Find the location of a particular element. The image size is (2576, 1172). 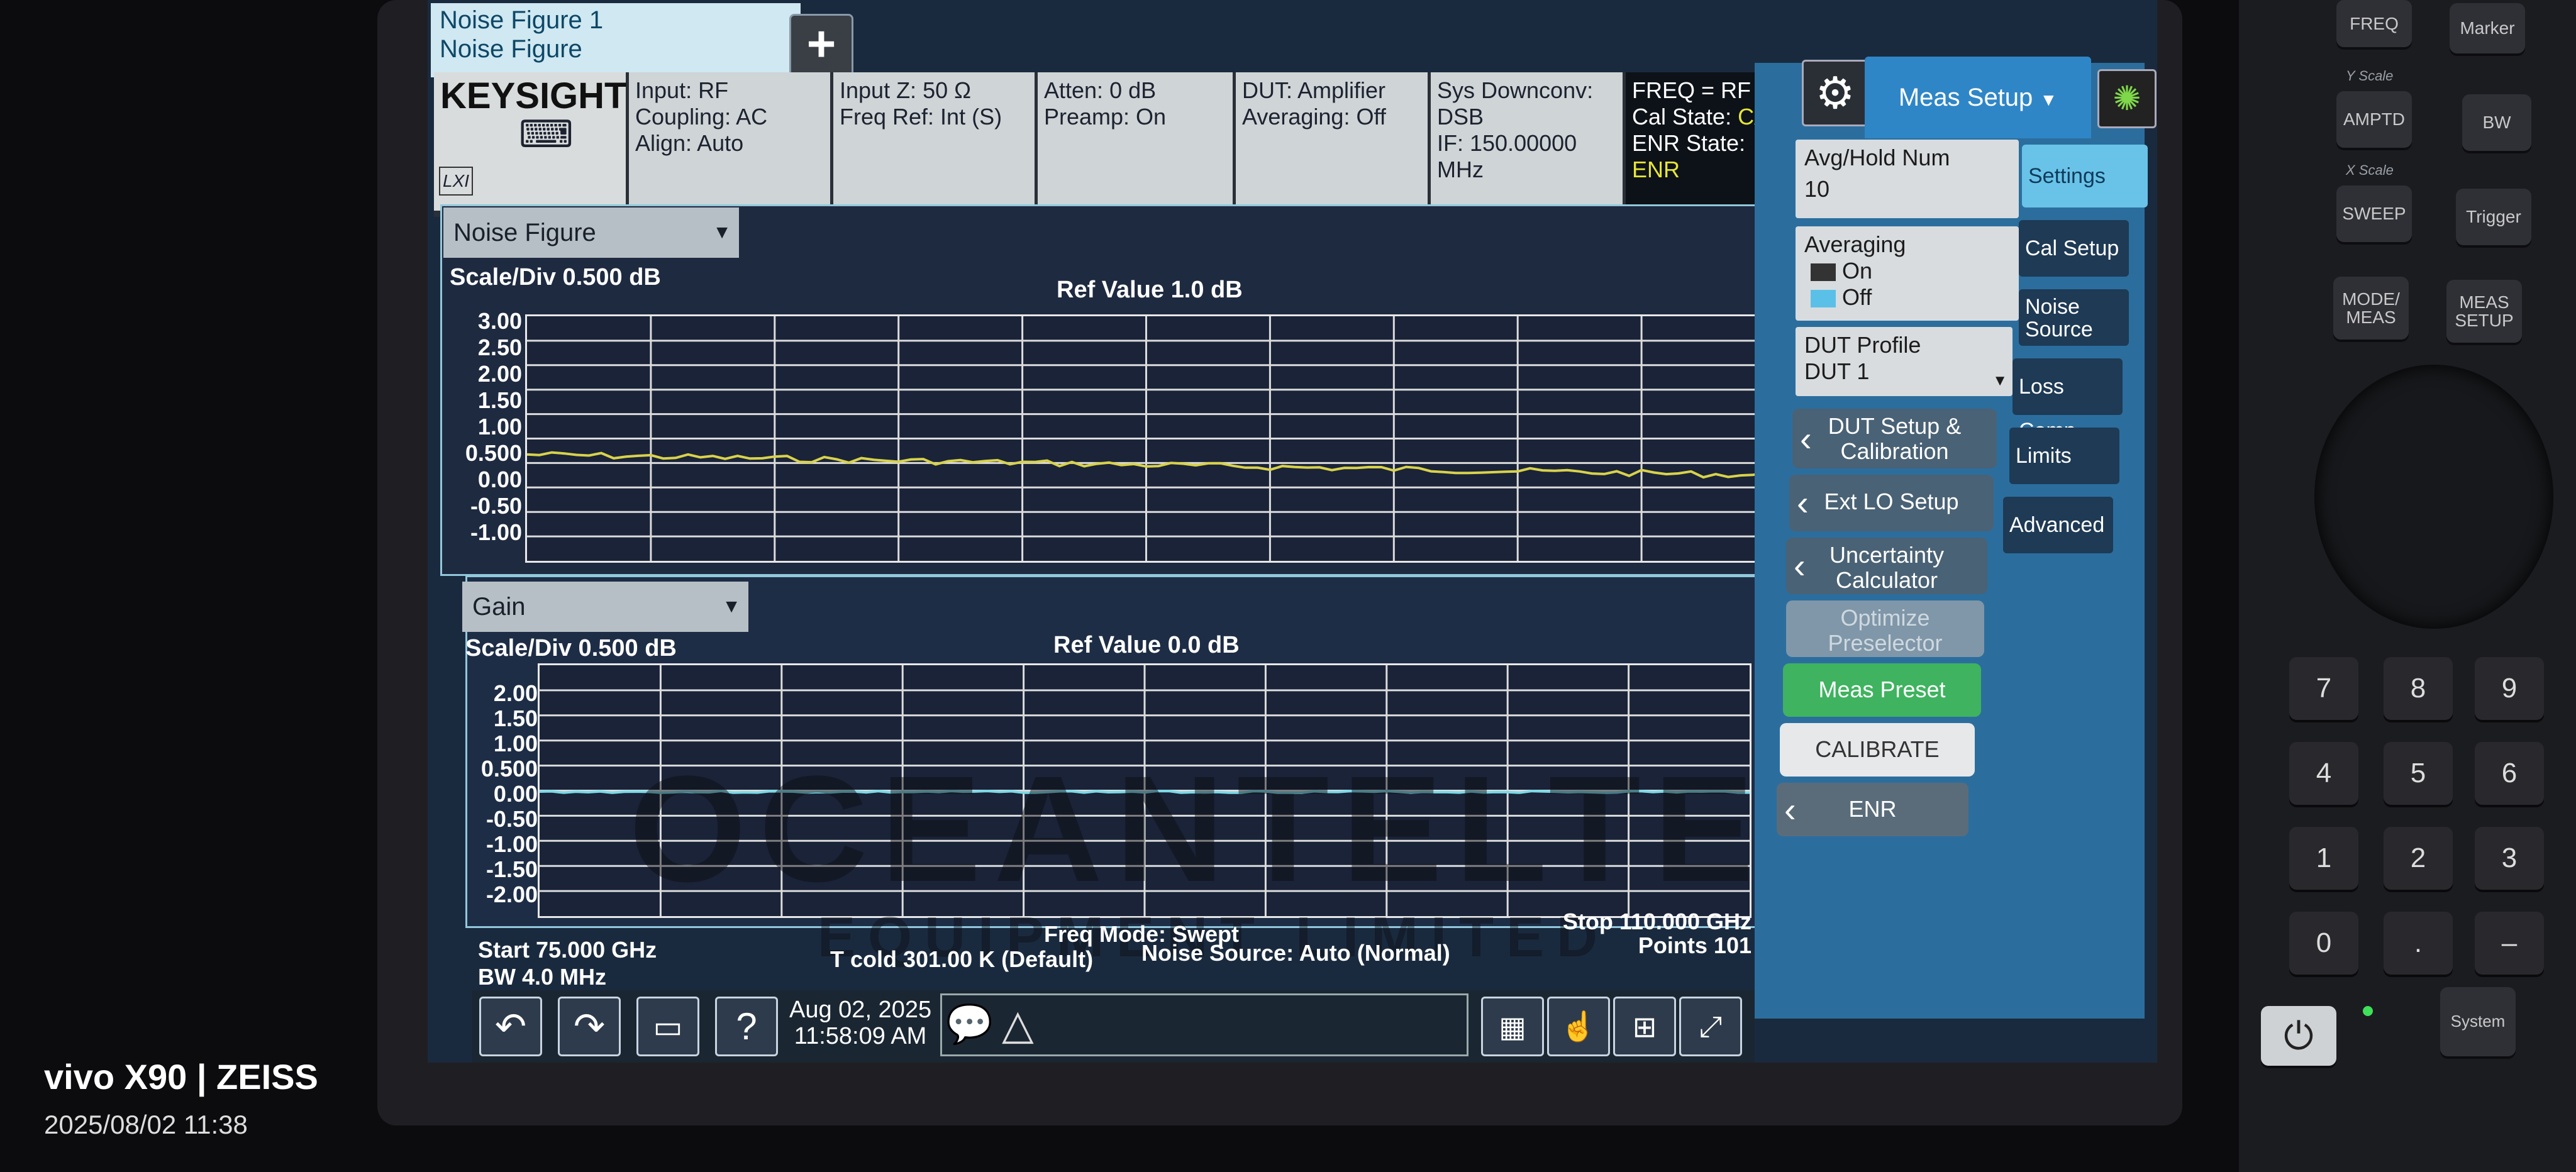

trace1-plot is located at coordinates (1146, 438).